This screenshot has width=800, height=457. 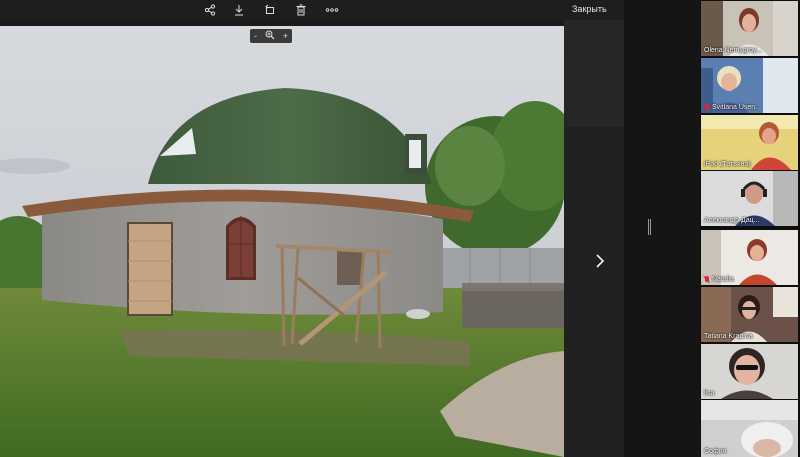 What do you see at coordinates (709, 393) in the screenshot?
I see `participant-name: lisa` at bounding box center [709, 393].